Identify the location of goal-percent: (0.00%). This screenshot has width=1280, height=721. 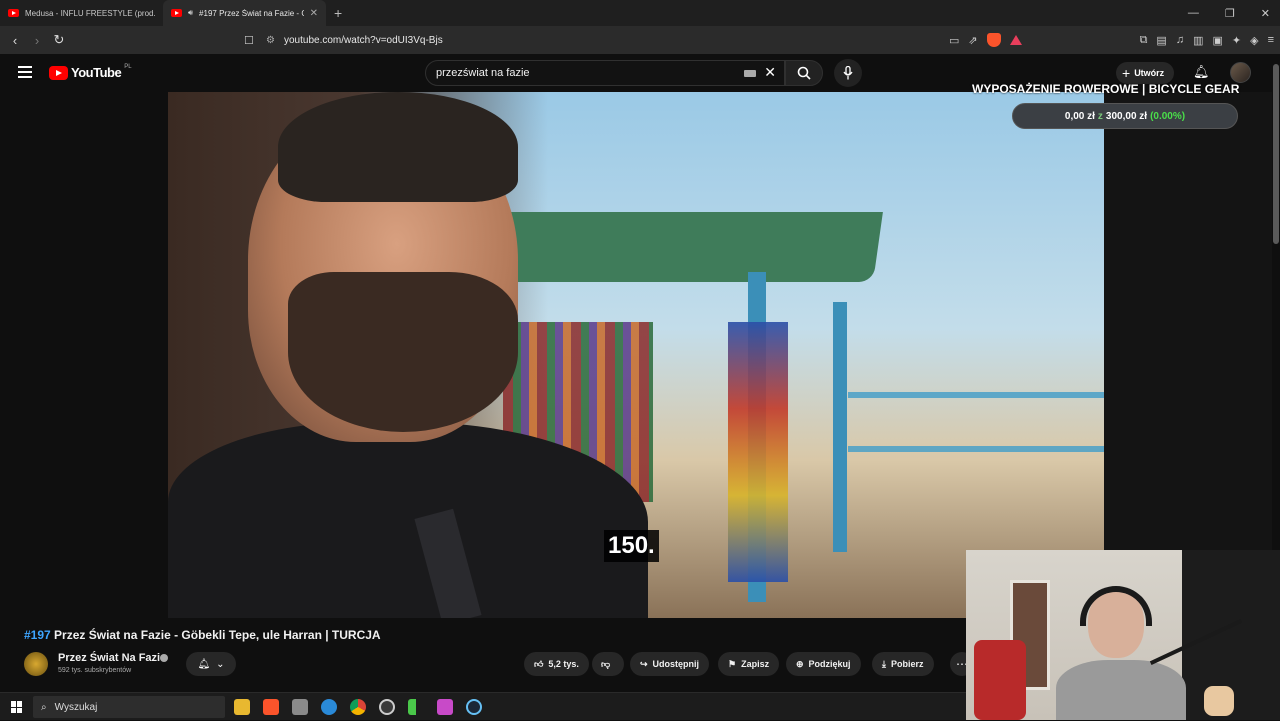
(1168, 116).